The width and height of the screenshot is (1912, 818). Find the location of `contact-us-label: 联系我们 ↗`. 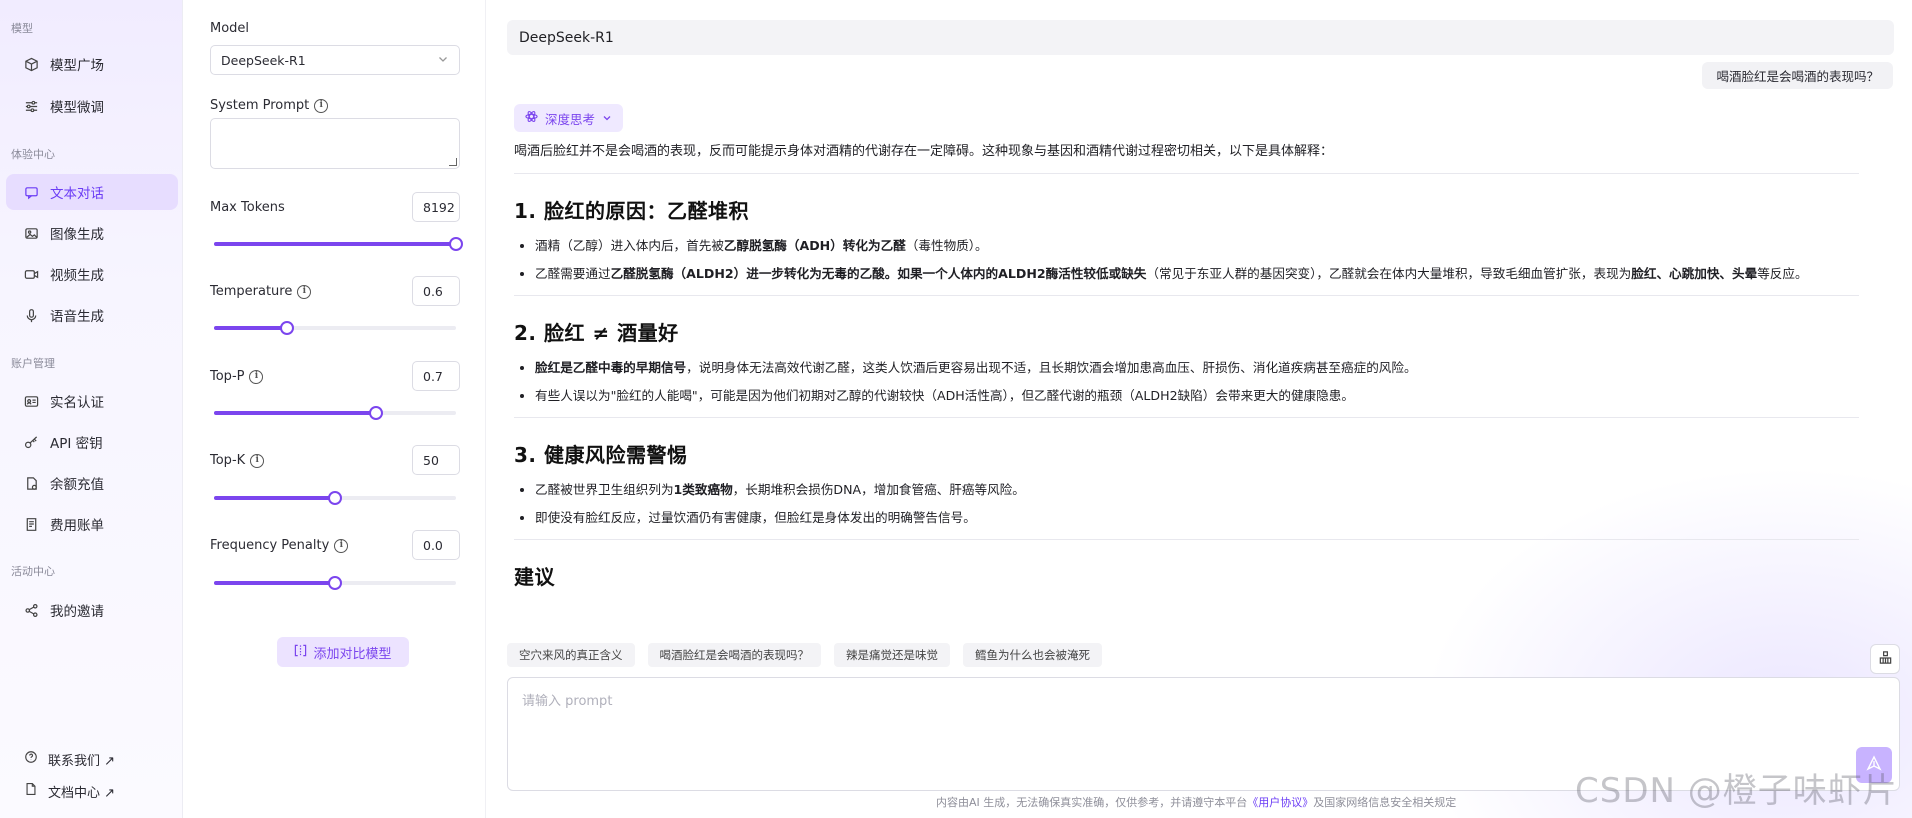

contact-us-label: 联系我们 ↗ is located at coordinates (82, 761).